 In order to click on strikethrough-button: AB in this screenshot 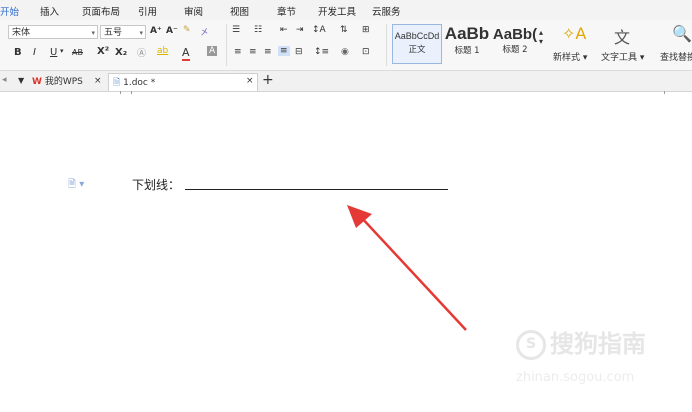, I will do `click(77, 52)`.